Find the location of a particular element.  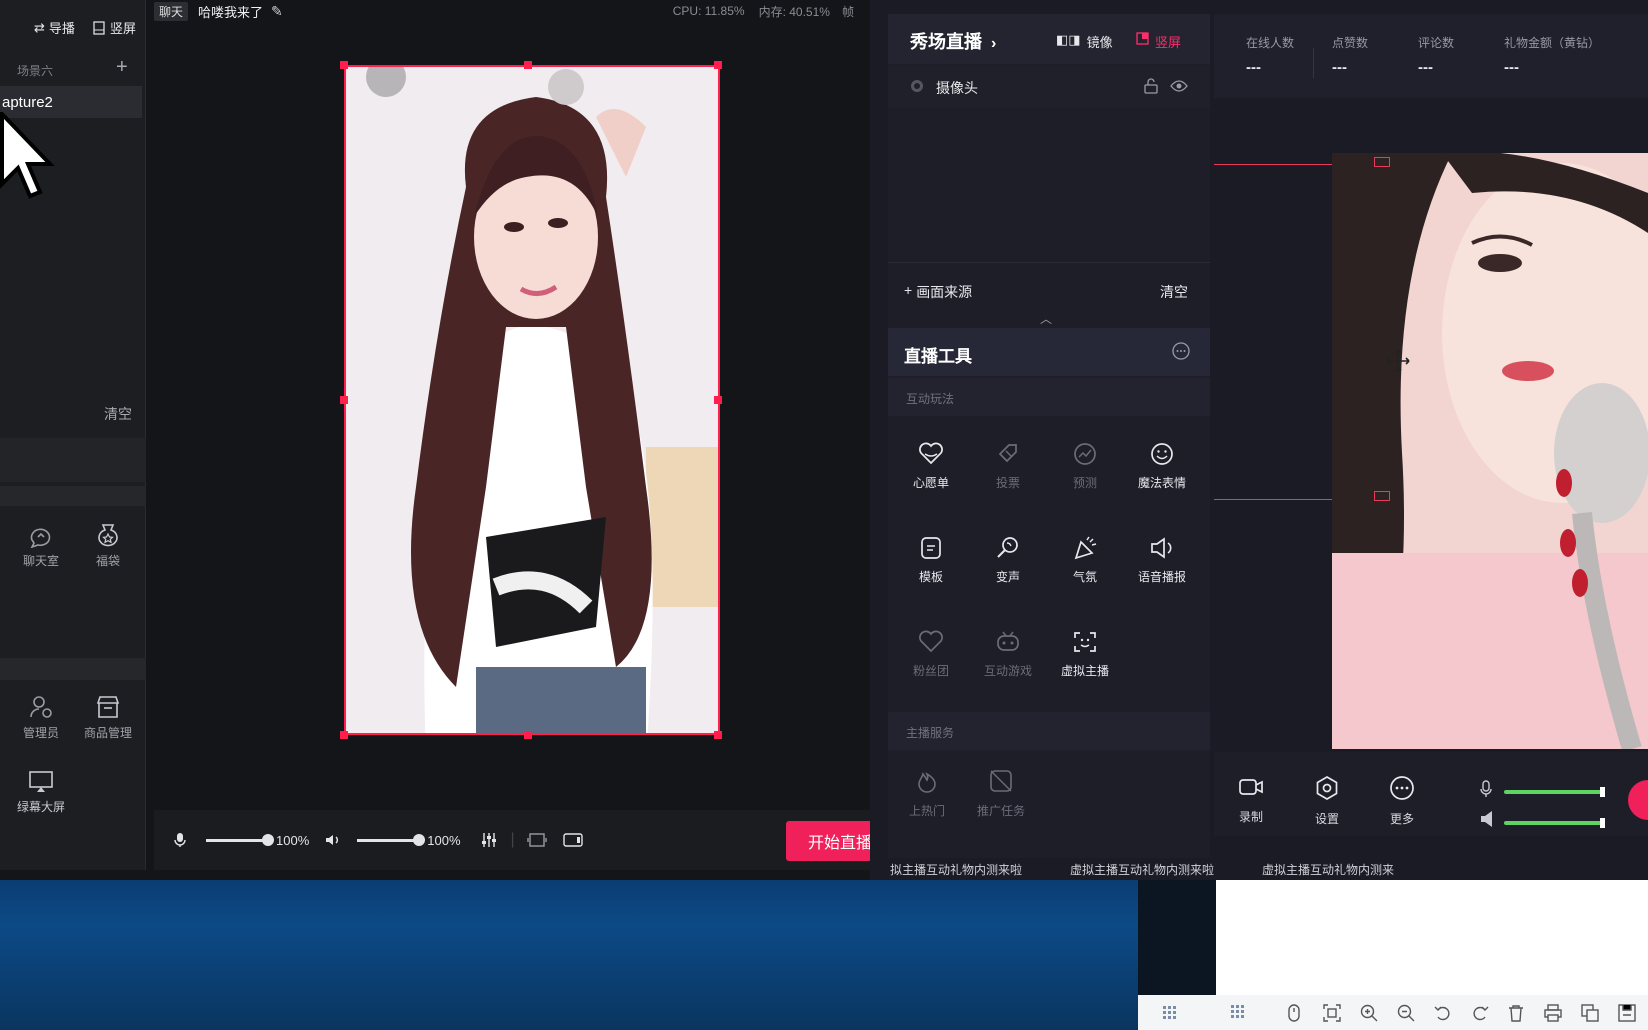

tool-wish-list: 心愿单 is located at coordinates (931, 466).